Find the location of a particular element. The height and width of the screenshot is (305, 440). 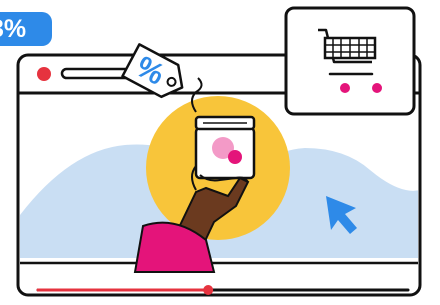

product-jar is located at coordinates (225, 147).